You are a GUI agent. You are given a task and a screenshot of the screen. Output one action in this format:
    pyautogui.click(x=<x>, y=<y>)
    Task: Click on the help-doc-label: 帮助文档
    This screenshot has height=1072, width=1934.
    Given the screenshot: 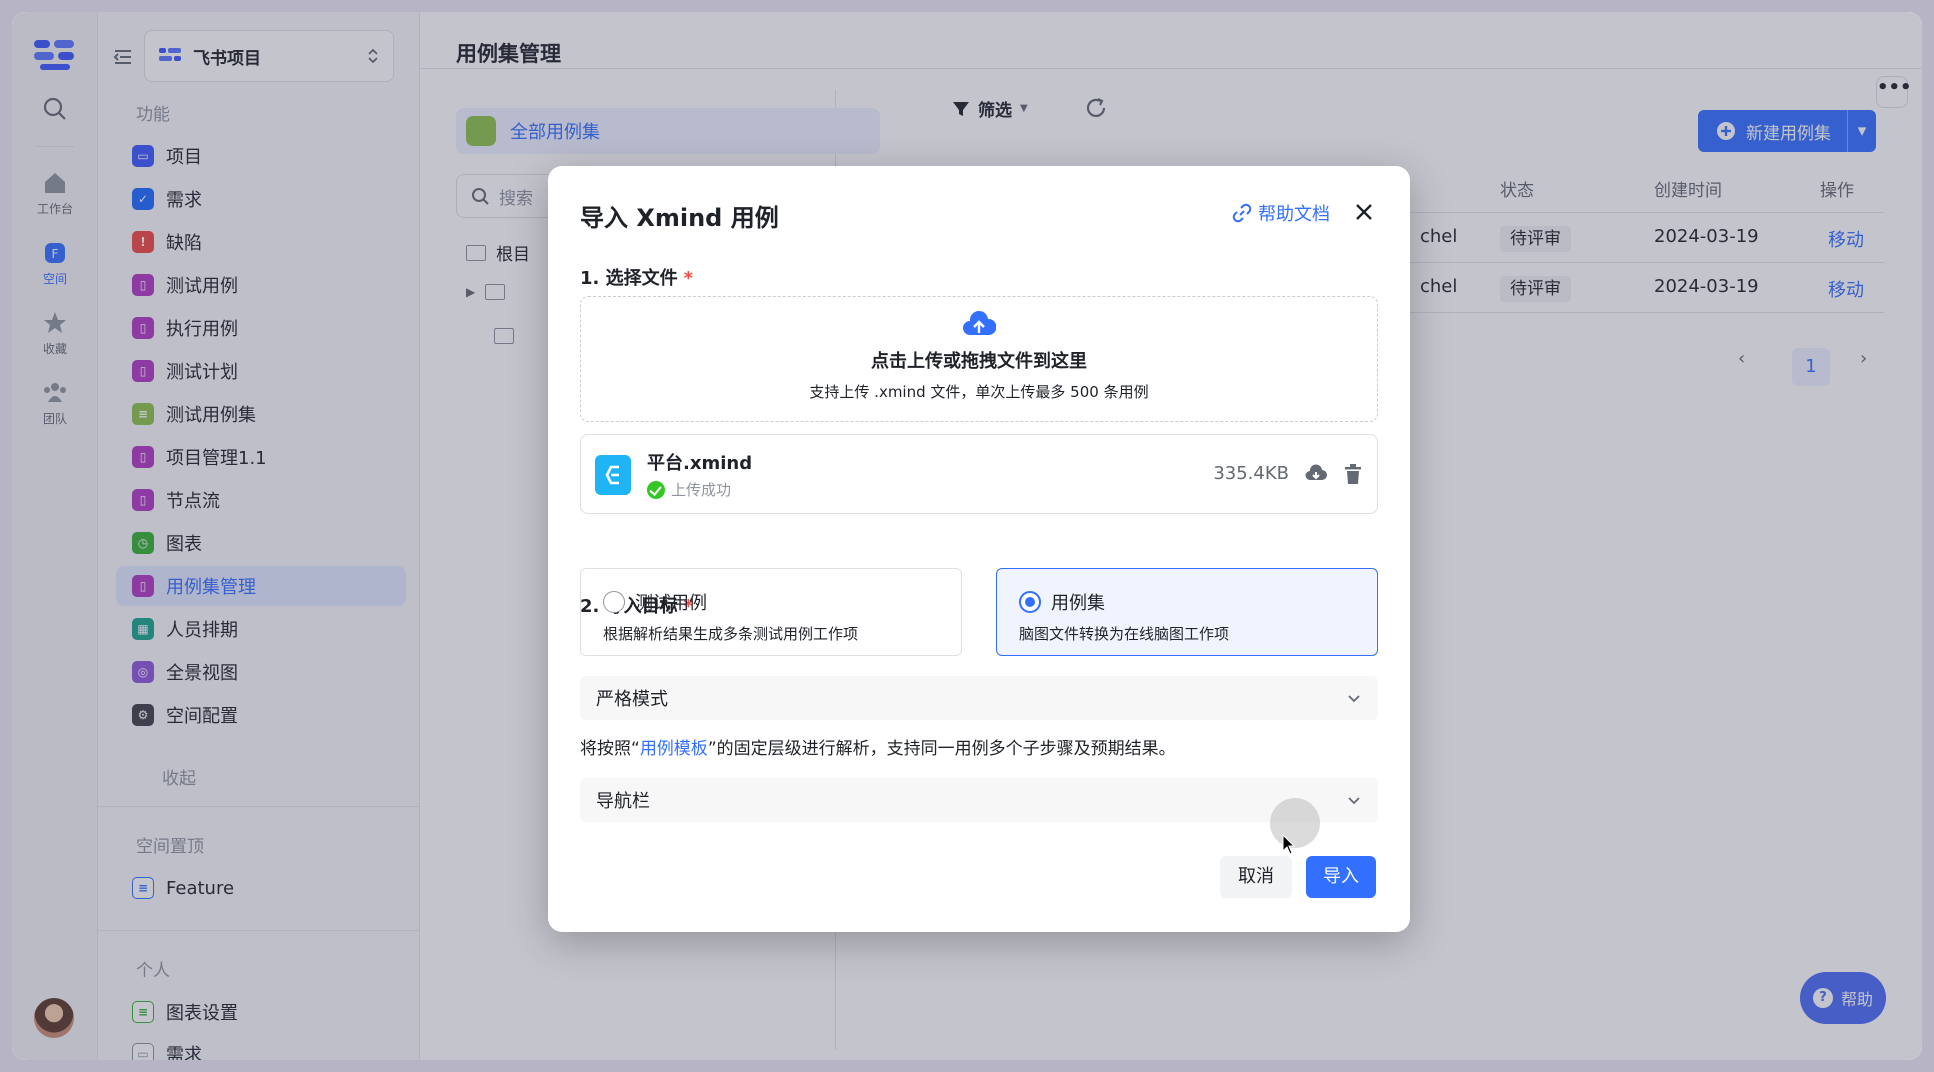 What is the action you would take?
    pyautogui.click(x=1294, y=214)
    